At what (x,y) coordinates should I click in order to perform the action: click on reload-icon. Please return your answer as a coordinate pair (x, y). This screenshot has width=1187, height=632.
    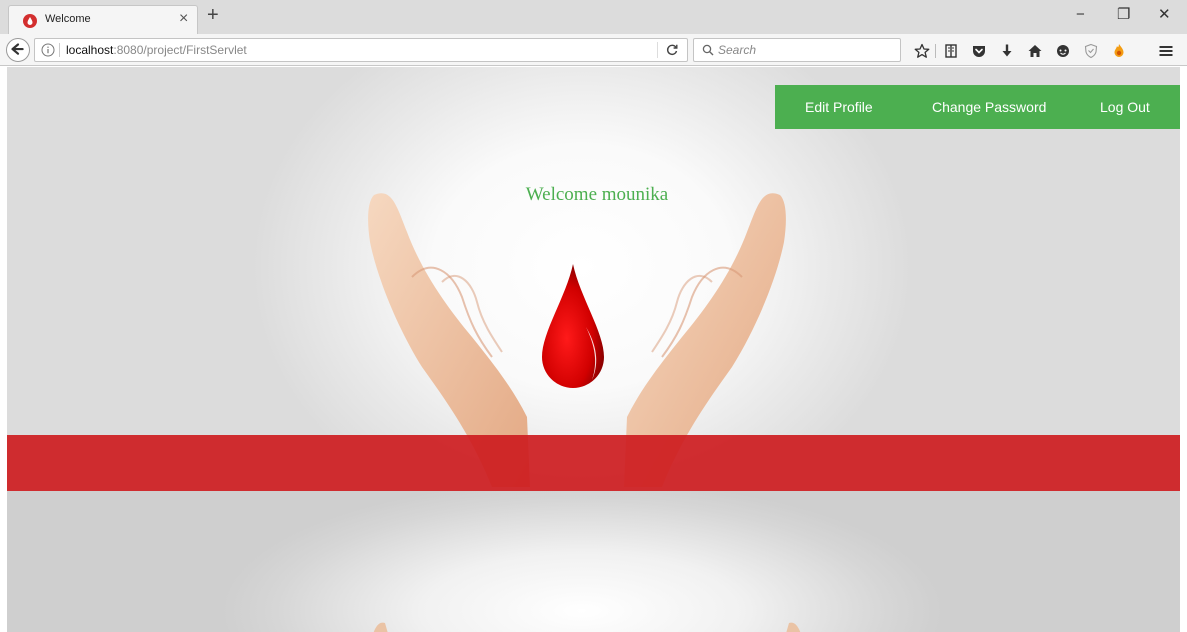
    Looking at the image, I should click on (672, 50).